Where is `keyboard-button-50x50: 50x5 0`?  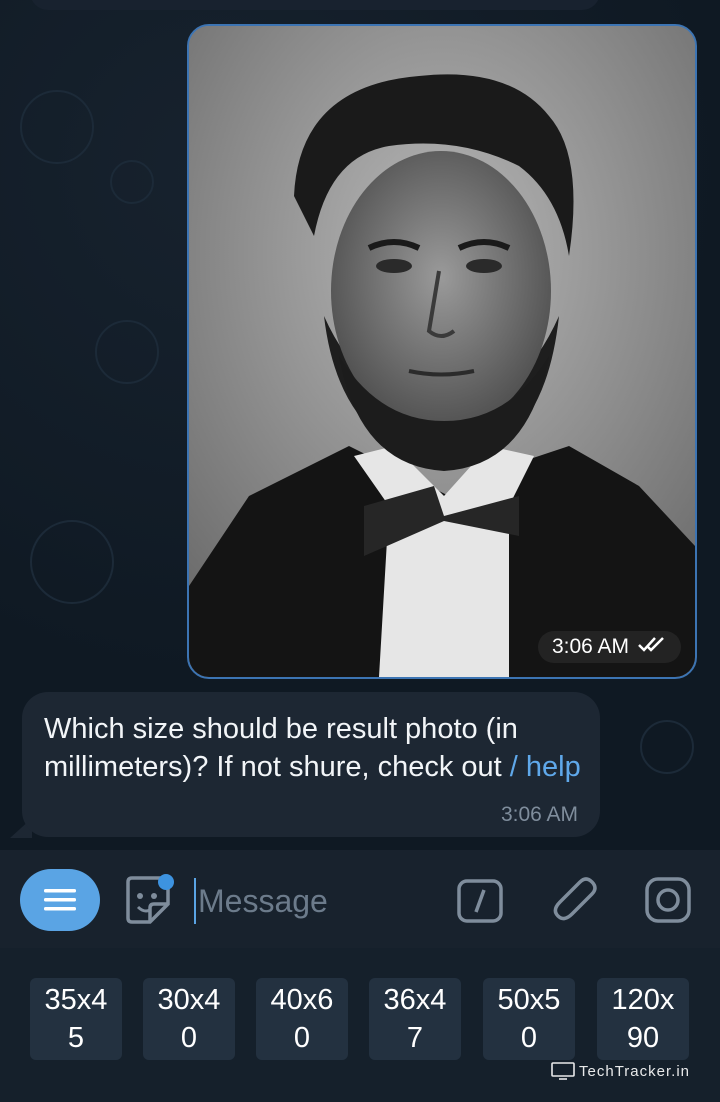
keyboard-button-50x50: 50x5 0 is located at coordinates (529, 1019).